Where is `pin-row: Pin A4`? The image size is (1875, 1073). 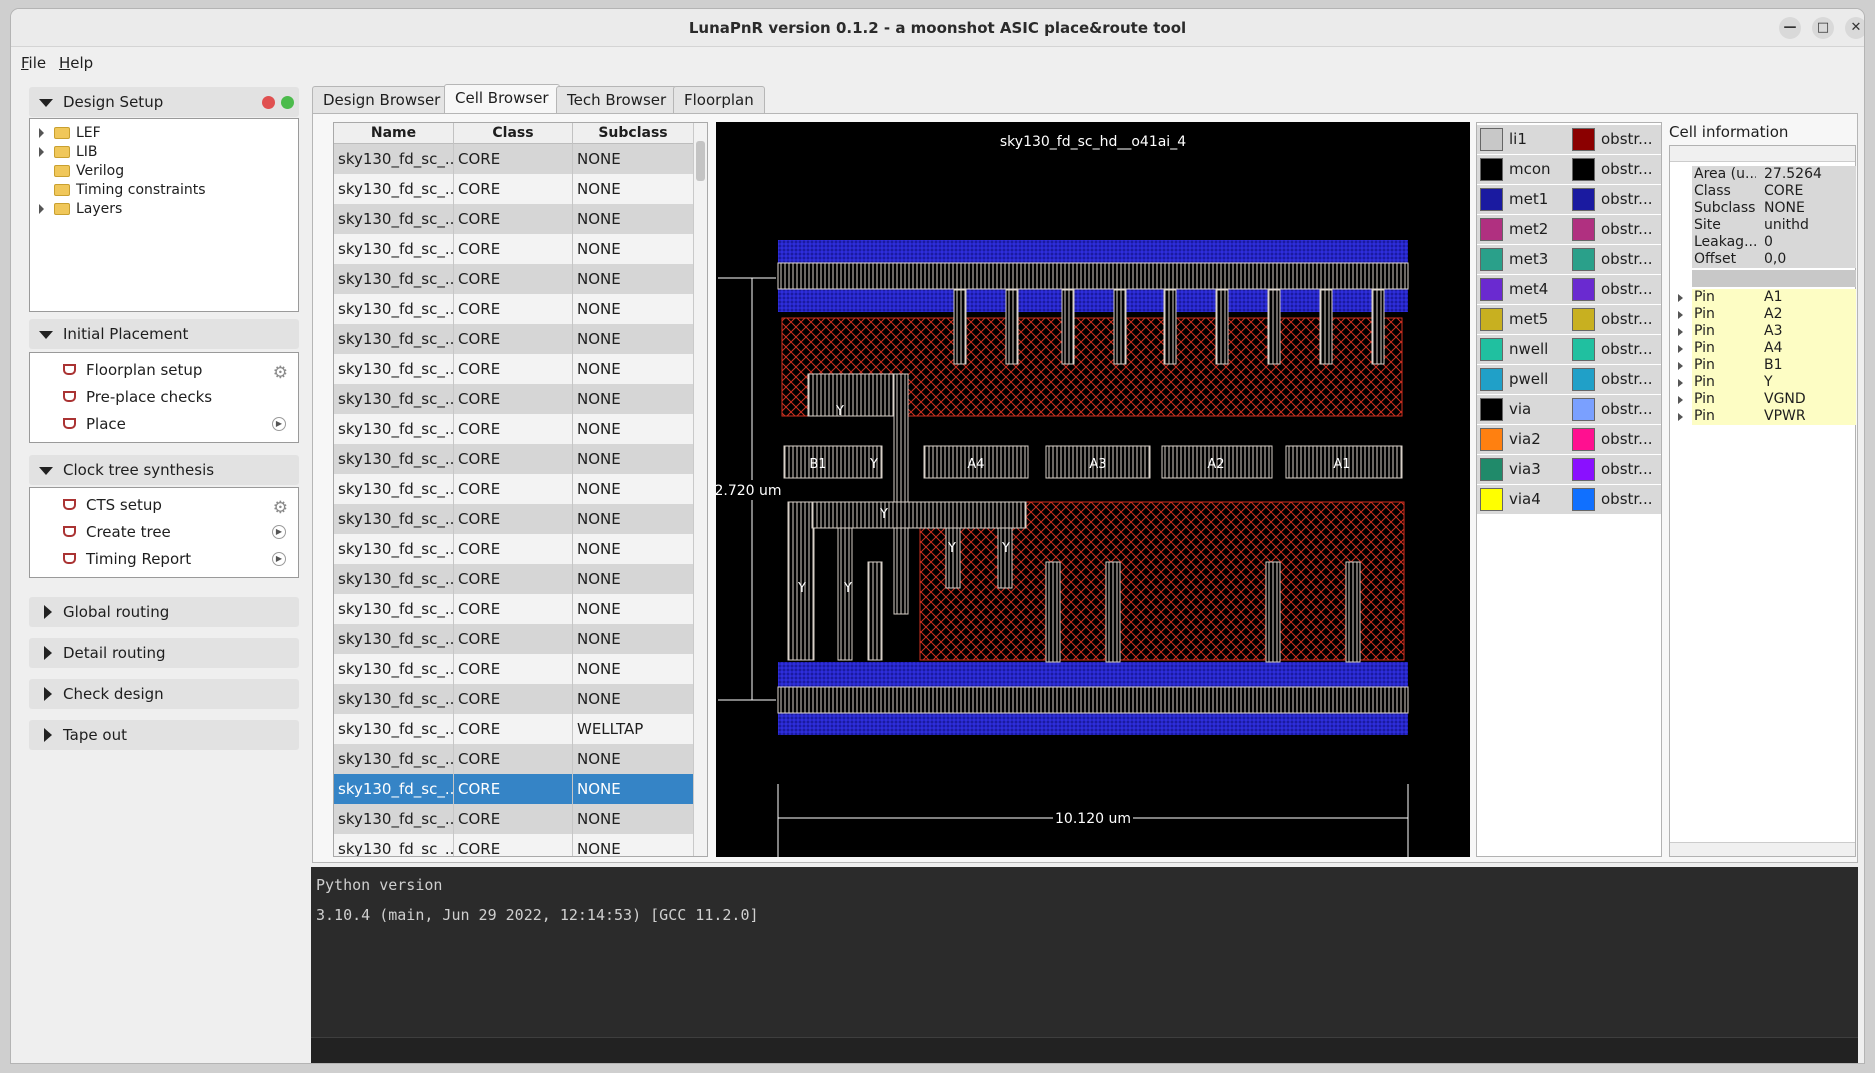
pin-row: Pin A4 is located at coordinates (1767, 348).